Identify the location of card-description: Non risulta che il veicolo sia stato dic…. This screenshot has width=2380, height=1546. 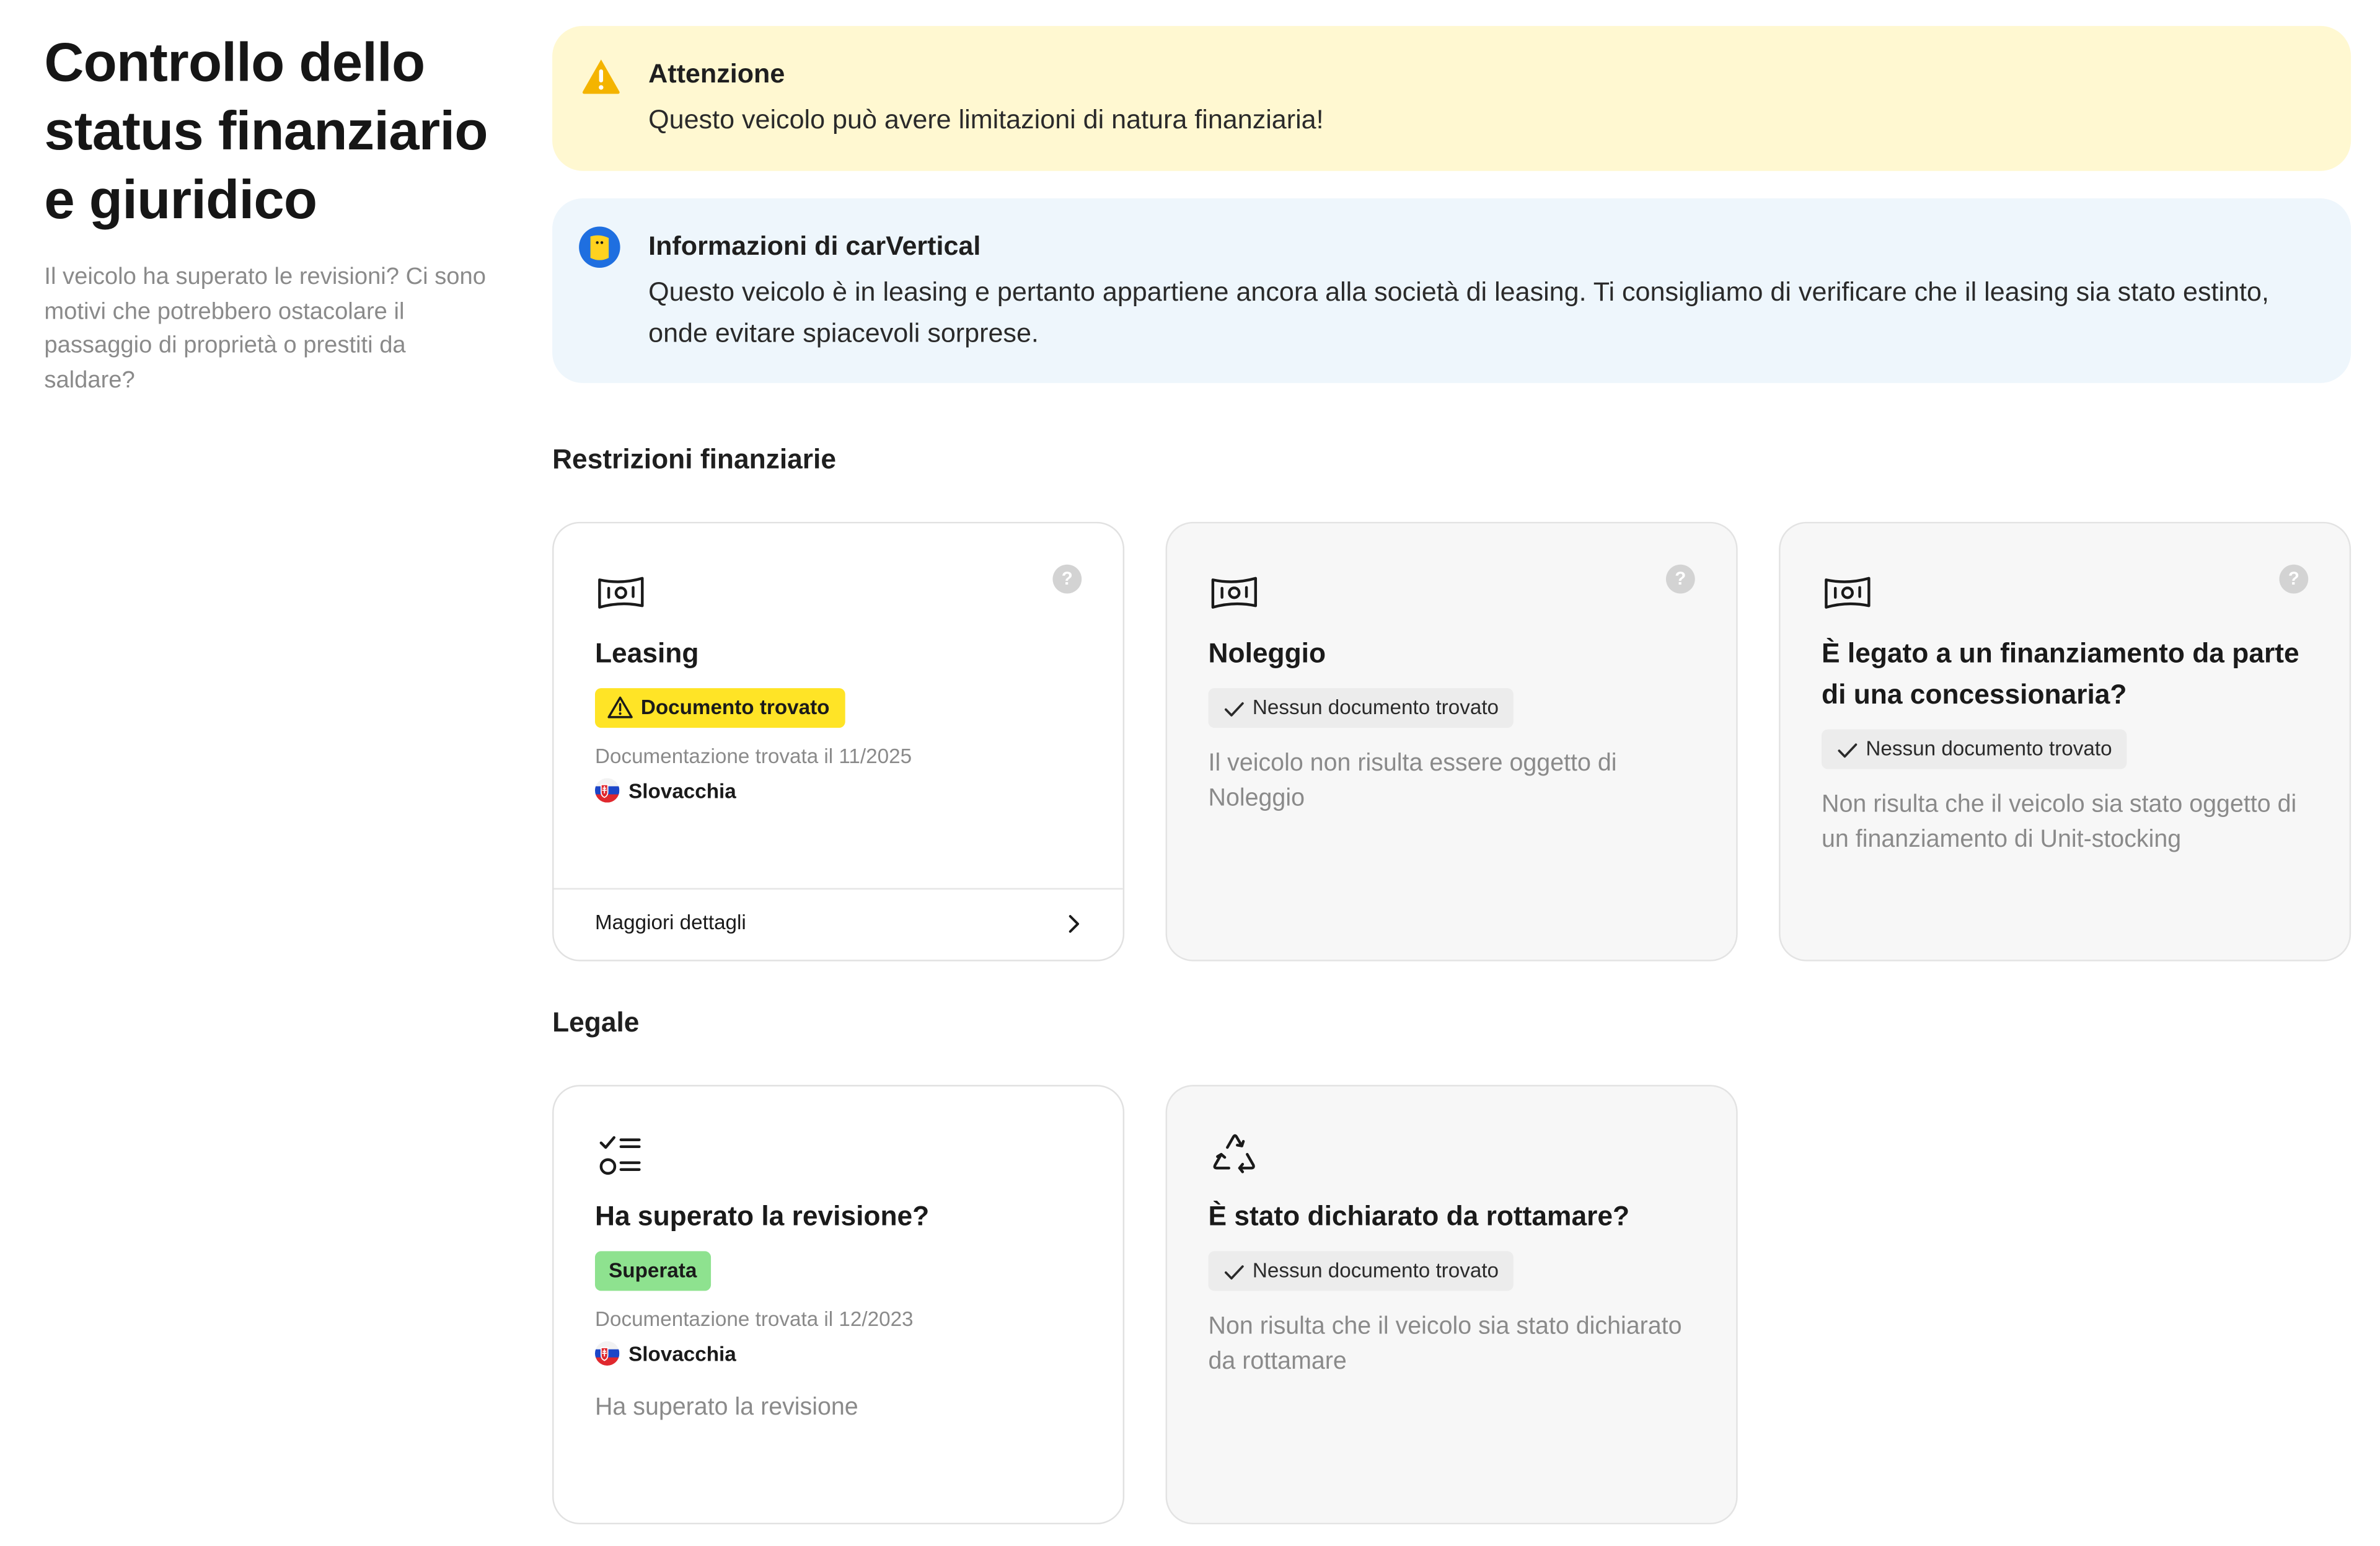
(1445, 1344).